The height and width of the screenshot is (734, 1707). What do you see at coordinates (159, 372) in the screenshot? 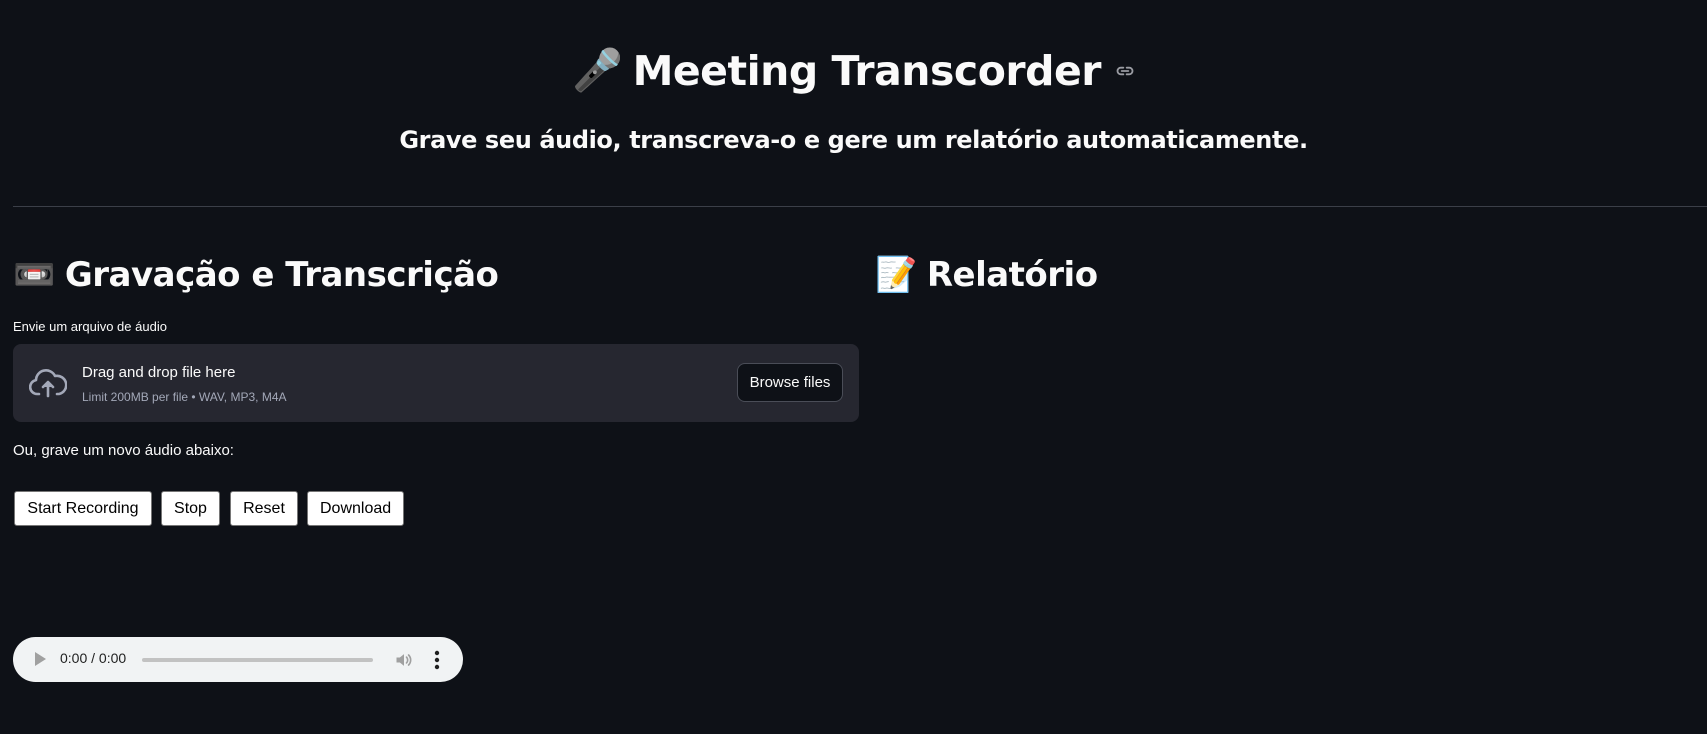
I see `dropzone-instructions: Drag and drop file here` at bounding box center [159, 372].